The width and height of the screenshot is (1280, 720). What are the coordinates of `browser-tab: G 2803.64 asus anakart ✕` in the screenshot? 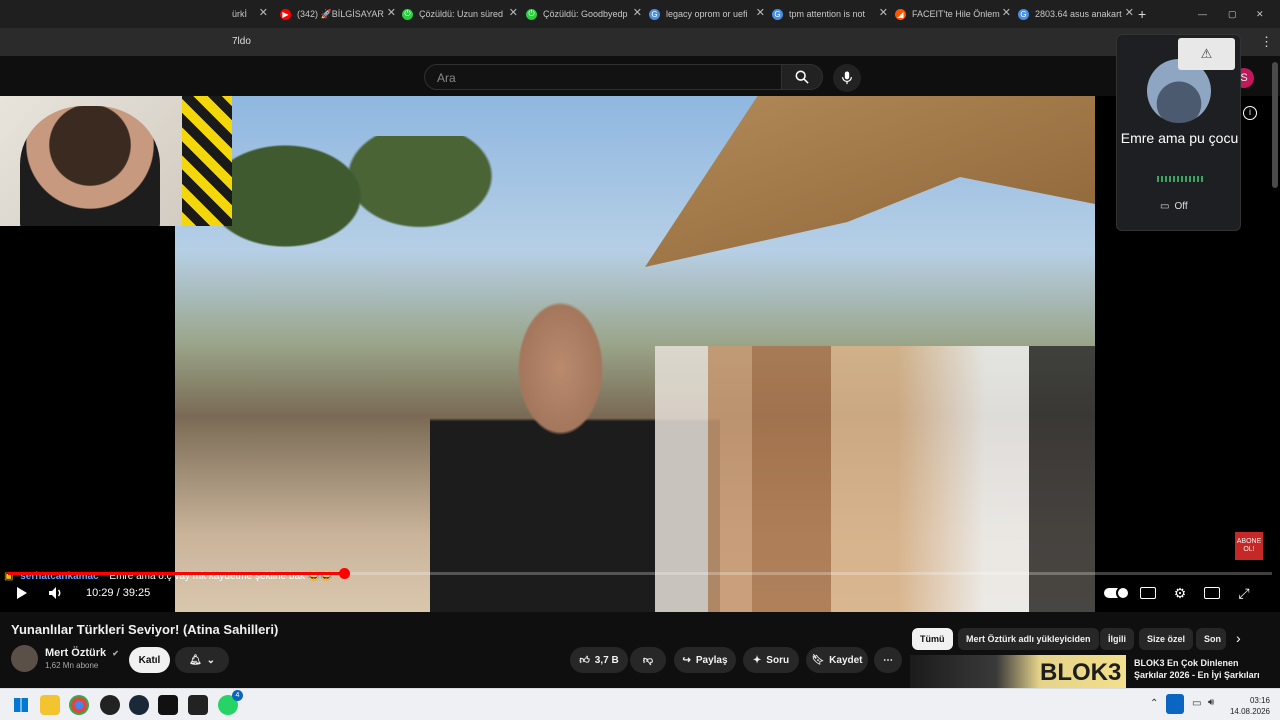 It's located at (1076, 14).